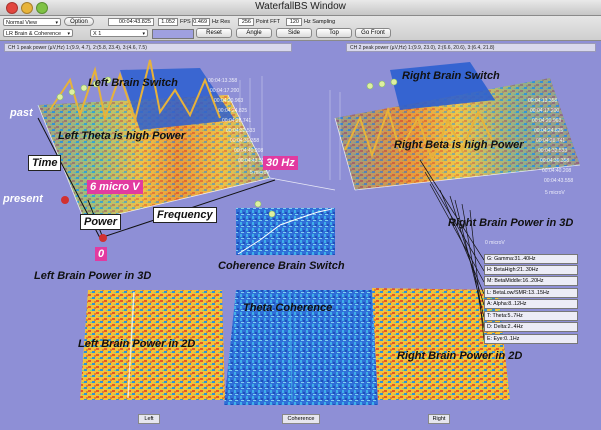  What do you see at coordinates (237, 121) in the screenshot?
I see `time-tick-left: 00:04:28.741` at bounding box center [237, 121].